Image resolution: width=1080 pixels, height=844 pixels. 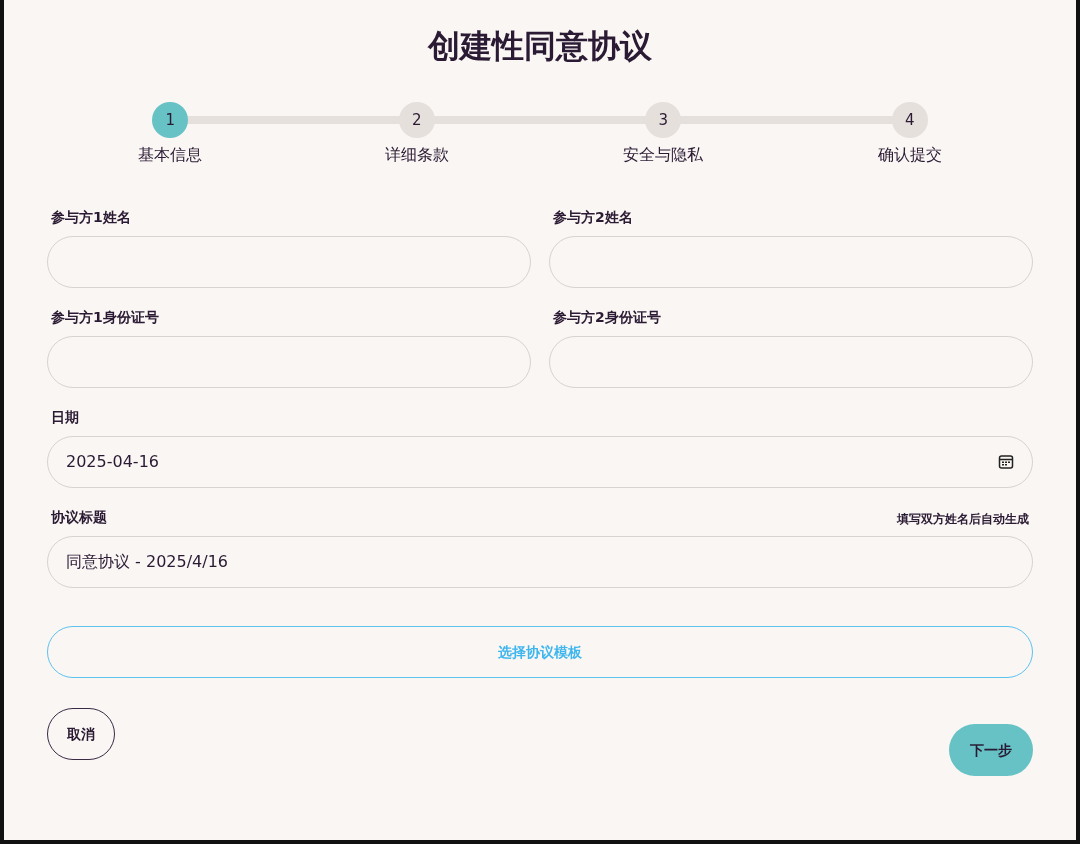 What do you see at coordinates (991, 750) in the screenshot?
I see `next-button: 下一步` at bounding box center [991, 750].